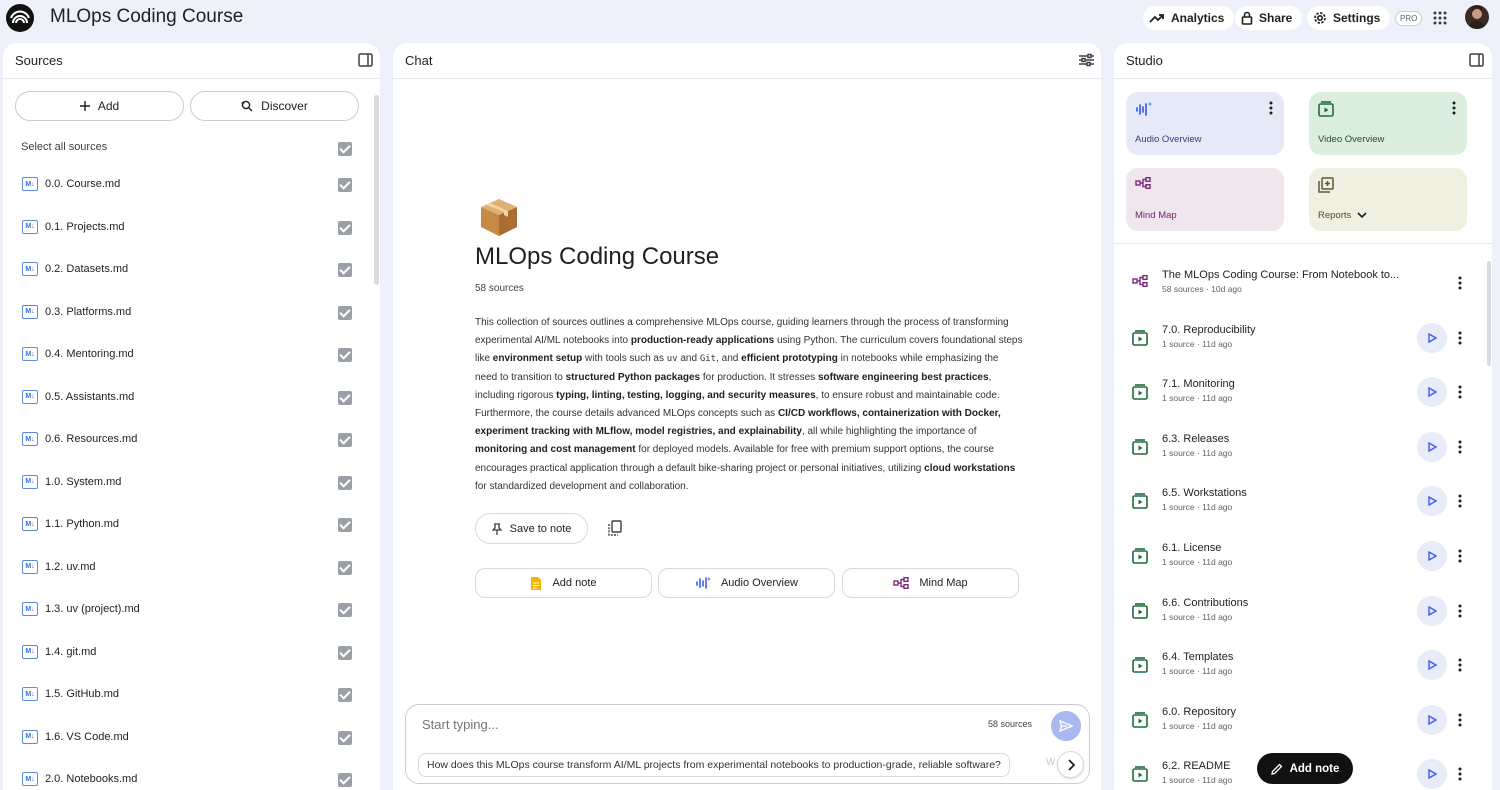 This screenshot has height=790, width=1500. I want to click on add-source-button: Add, so click(99, 106).